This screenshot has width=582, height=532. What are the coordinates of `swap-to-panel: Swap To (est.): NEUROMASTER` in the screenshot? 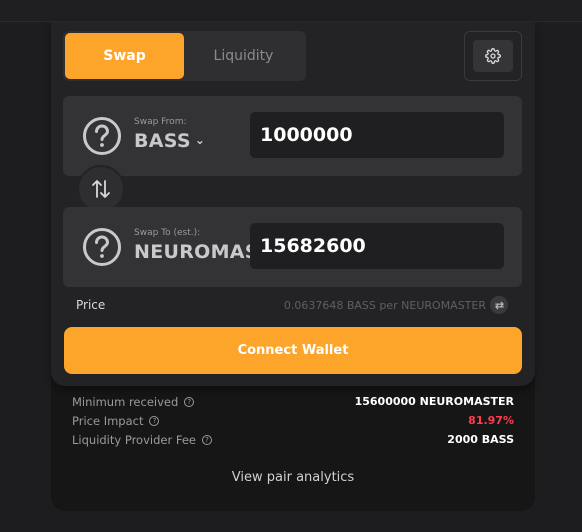 It's located at (292, 247).